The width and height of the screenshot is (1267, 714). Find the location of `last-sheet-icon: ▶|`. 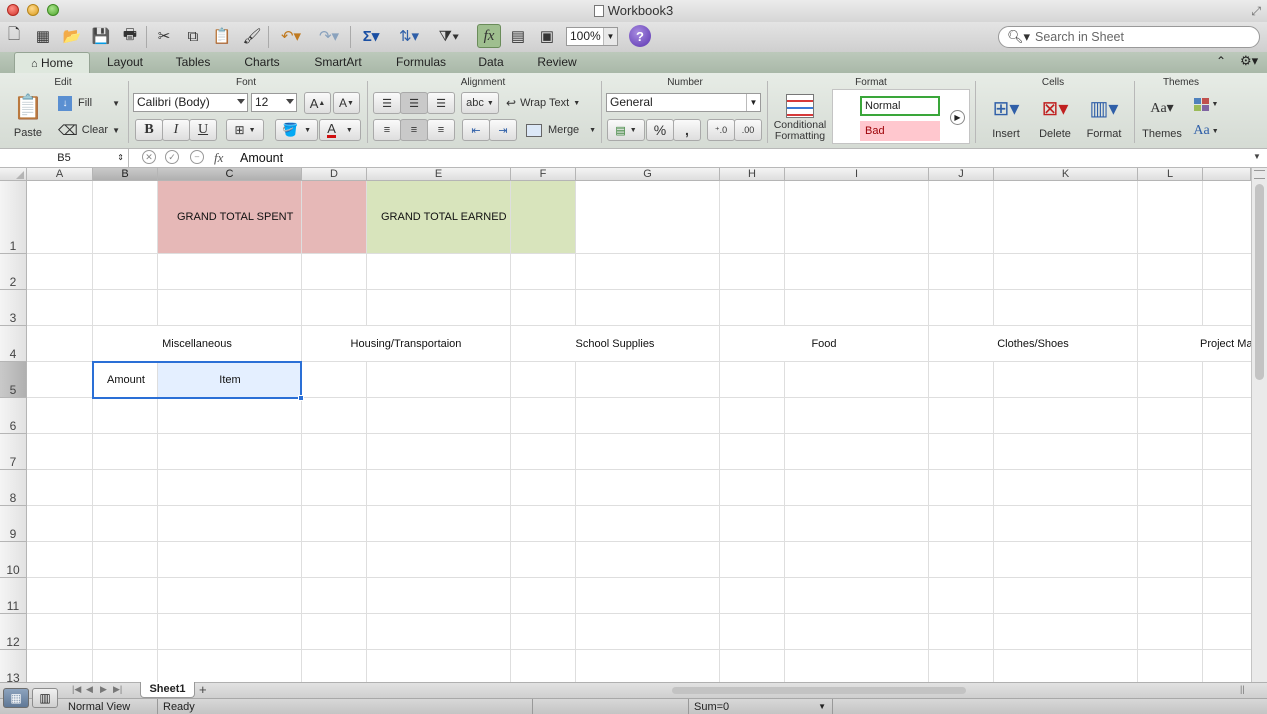

last-sheet-icon: ▶| is located at coordinates (117, 689).